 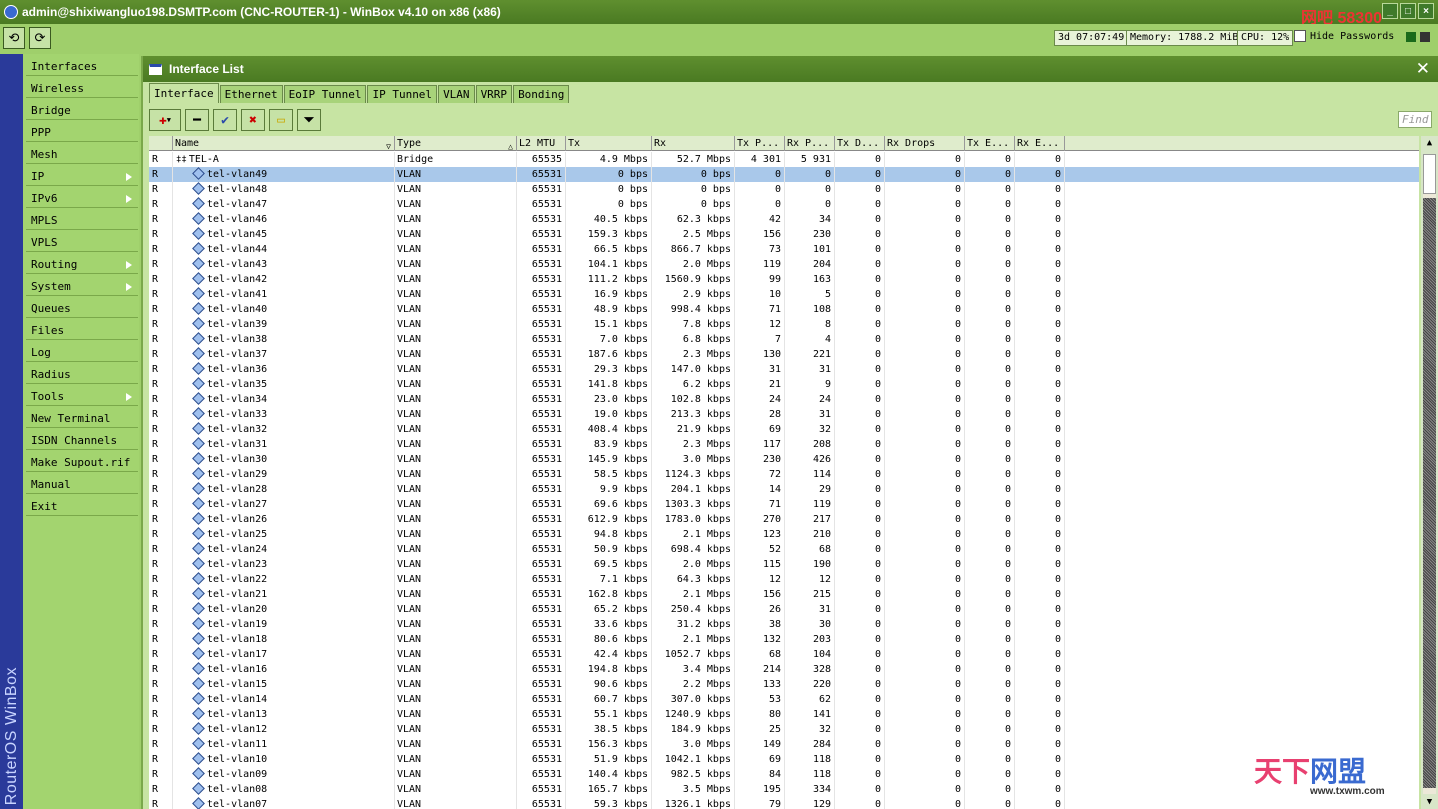 I want to click on menu-item-bridge: Bridge, so click(x=82, y=110).